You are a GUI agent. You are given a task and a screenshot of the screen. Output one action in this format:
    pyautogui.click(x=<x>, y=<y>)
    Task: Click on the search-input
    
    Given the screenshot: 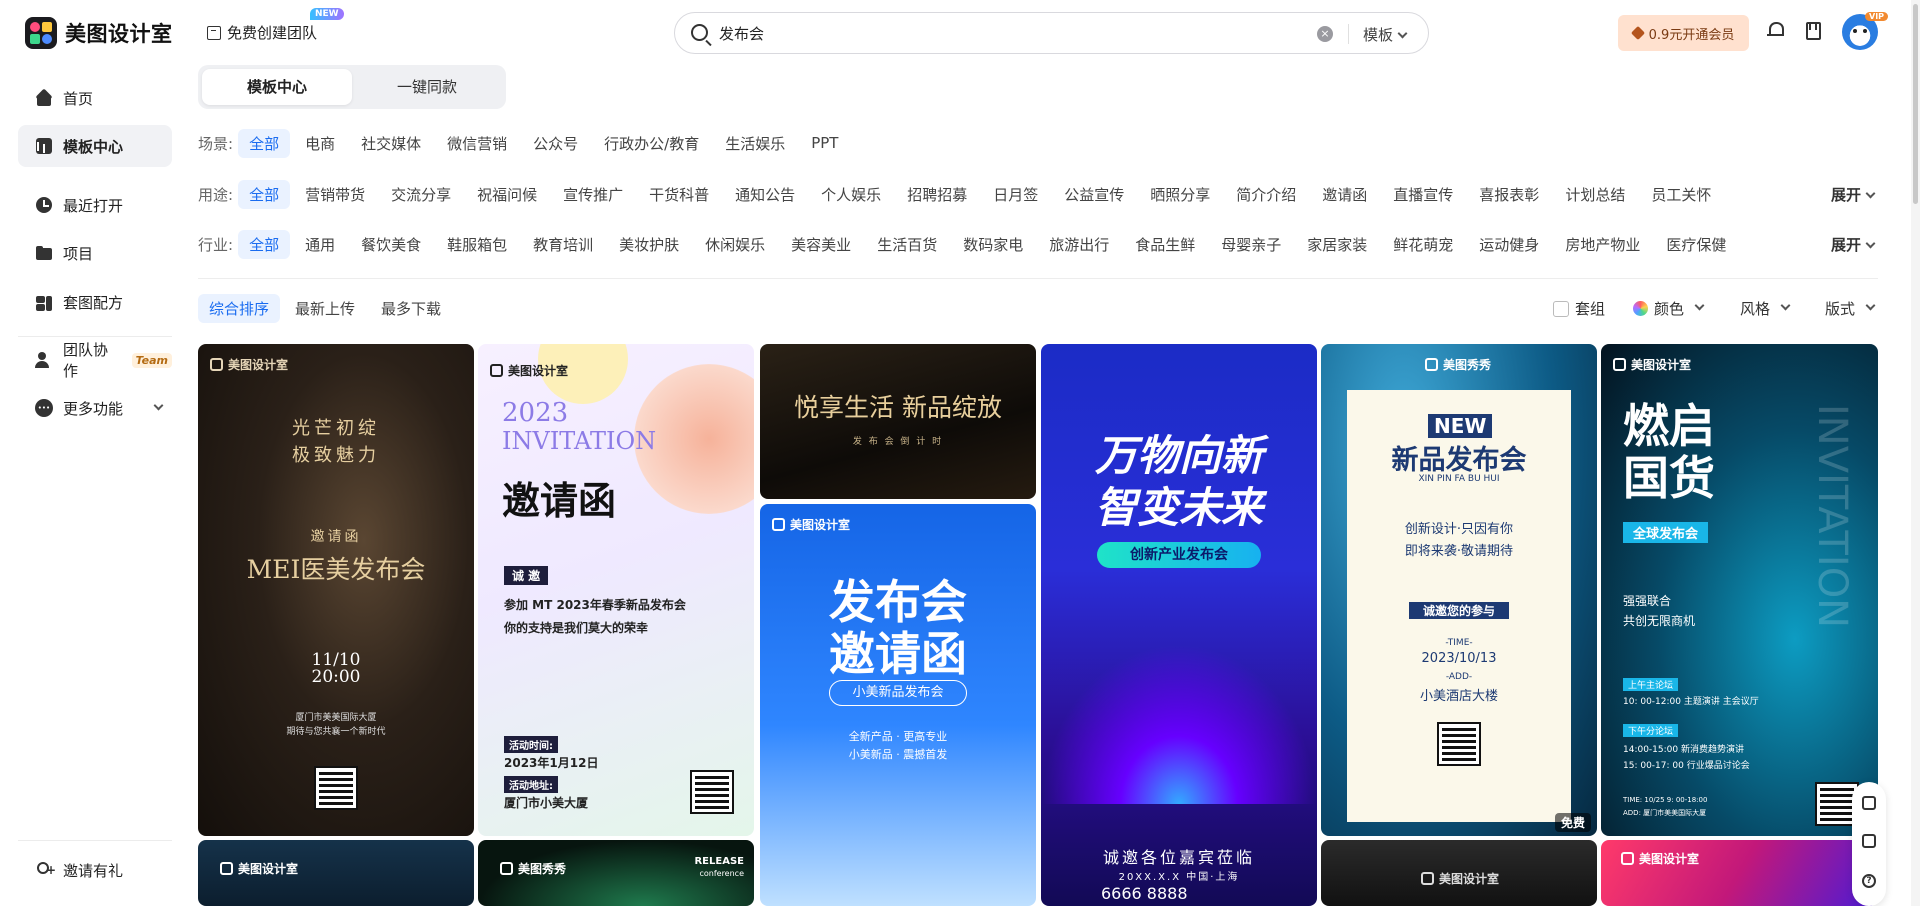 What is the action you would take?
    pyautogui.click(x=999, y=33)
    